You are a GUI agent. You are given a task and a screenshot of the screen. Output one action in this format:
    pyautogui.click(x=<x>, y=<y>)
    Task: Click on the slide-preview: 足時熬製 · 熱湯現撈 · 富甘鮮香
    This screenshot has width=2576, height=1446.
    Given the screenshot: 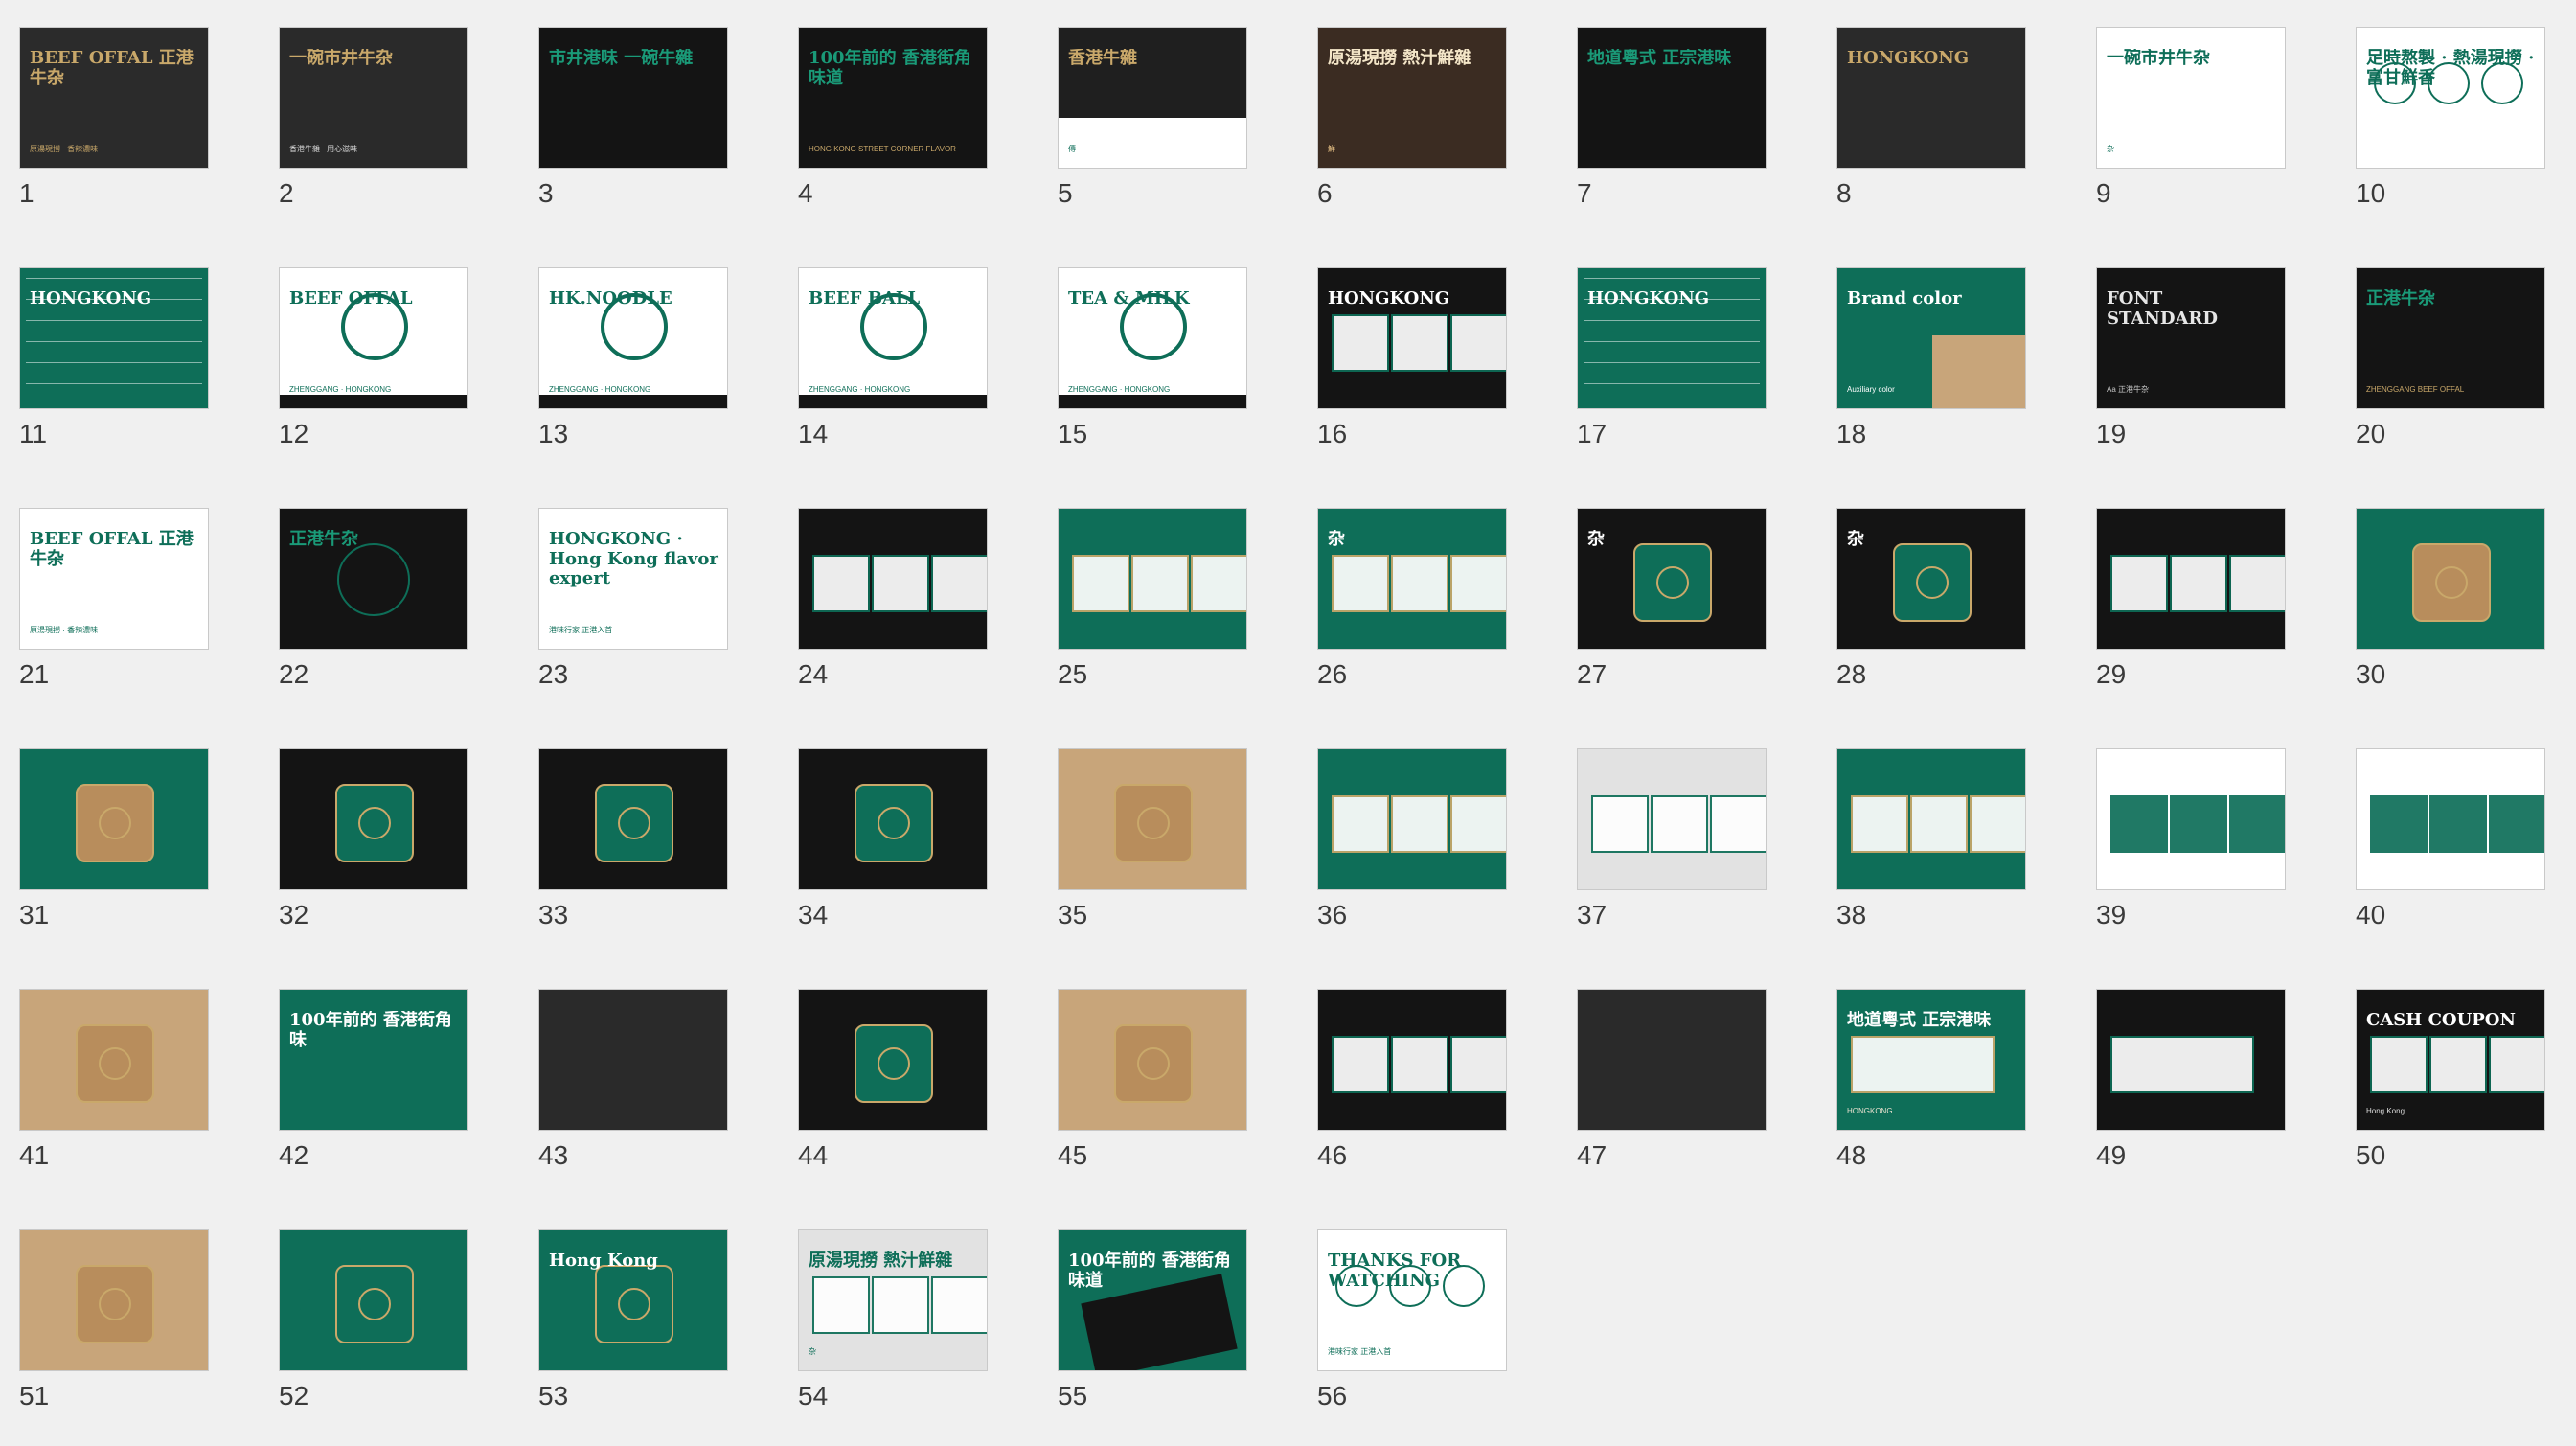 What is the action you would take?
    pyautogui.click(x=2450, y=98)
    